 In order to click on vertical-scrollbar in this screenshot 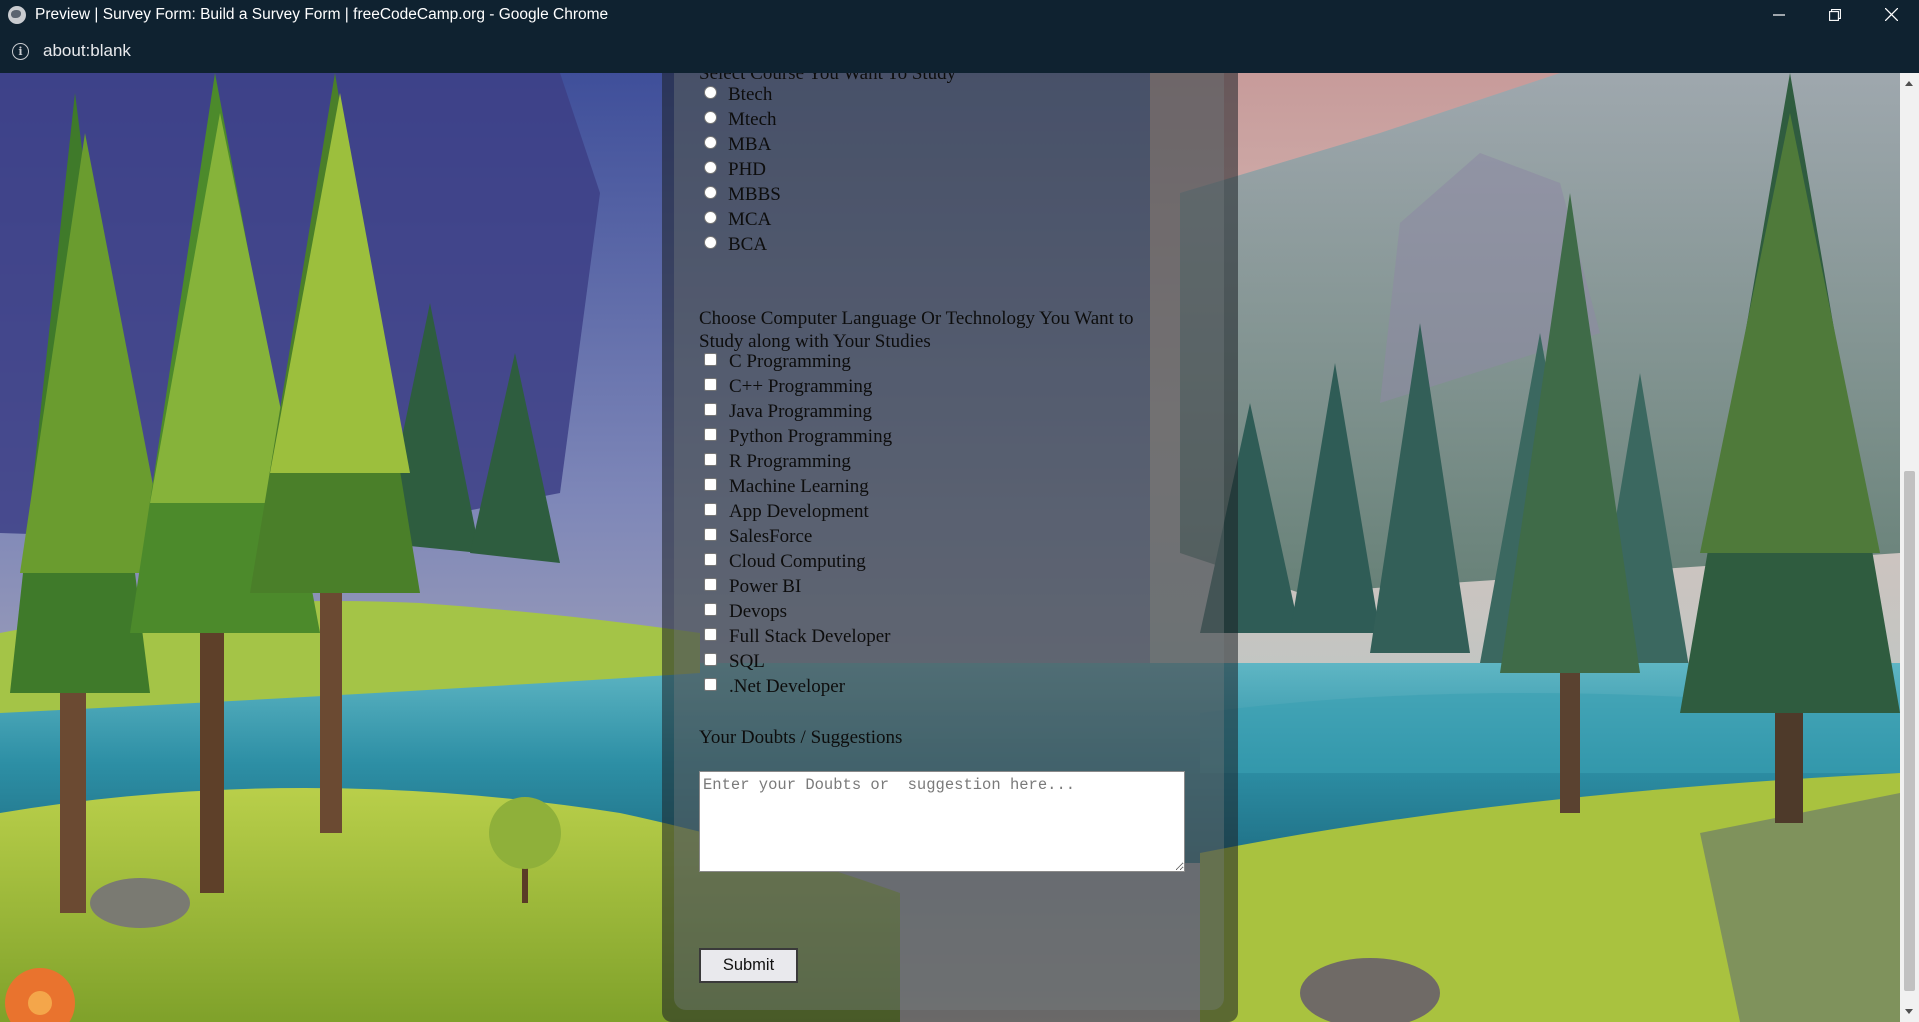, I will do `click(1909, 547)`.